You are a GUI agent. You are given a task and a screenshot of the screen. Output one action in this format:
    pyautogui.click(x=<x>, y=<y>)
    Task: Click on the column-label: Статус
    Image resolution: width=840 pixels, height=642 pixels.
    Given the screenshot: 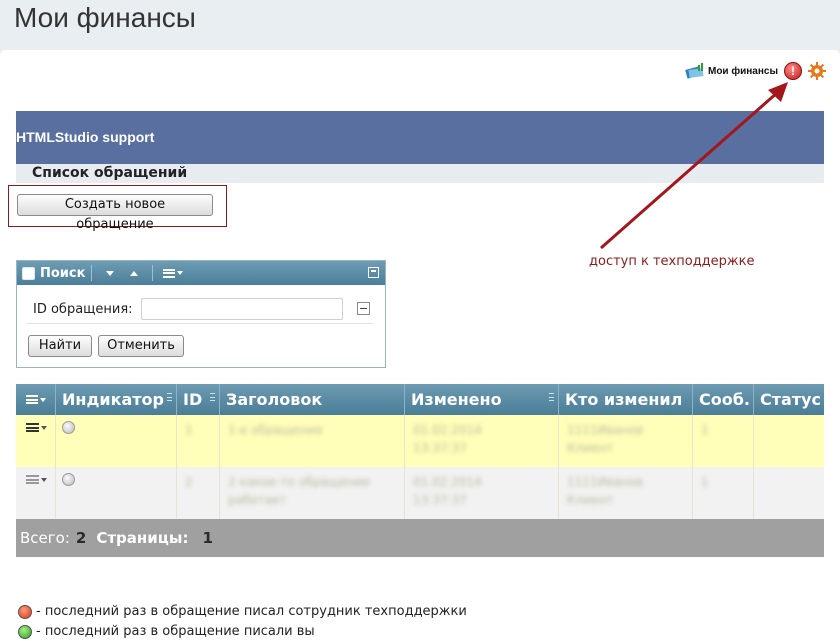 What is the action you would take?
    pyautogui.click(x=790, y=399)
    